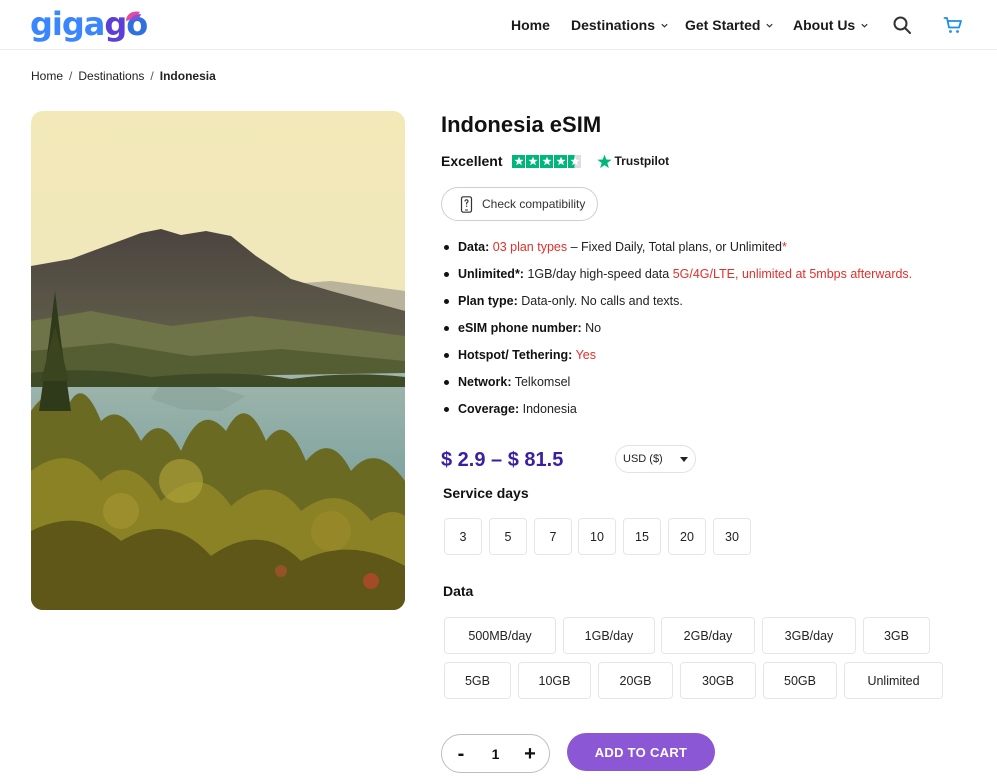 The width and height of the screenshot is (997, 784). I want to click on trustpilot-label: Trustpilot, so click(642, 161).